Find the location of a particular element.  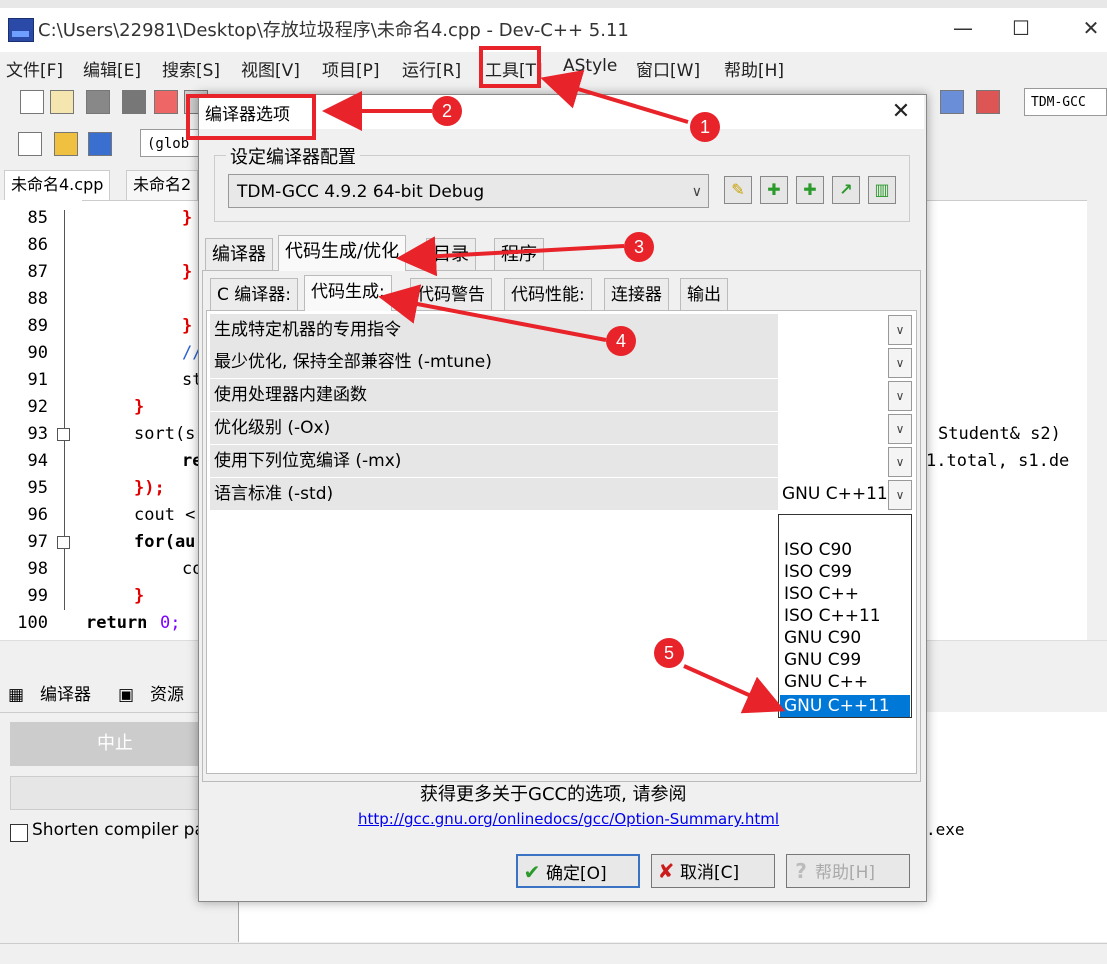

subtab-warnings: 代码警告 is located at coordinates (451, 294).